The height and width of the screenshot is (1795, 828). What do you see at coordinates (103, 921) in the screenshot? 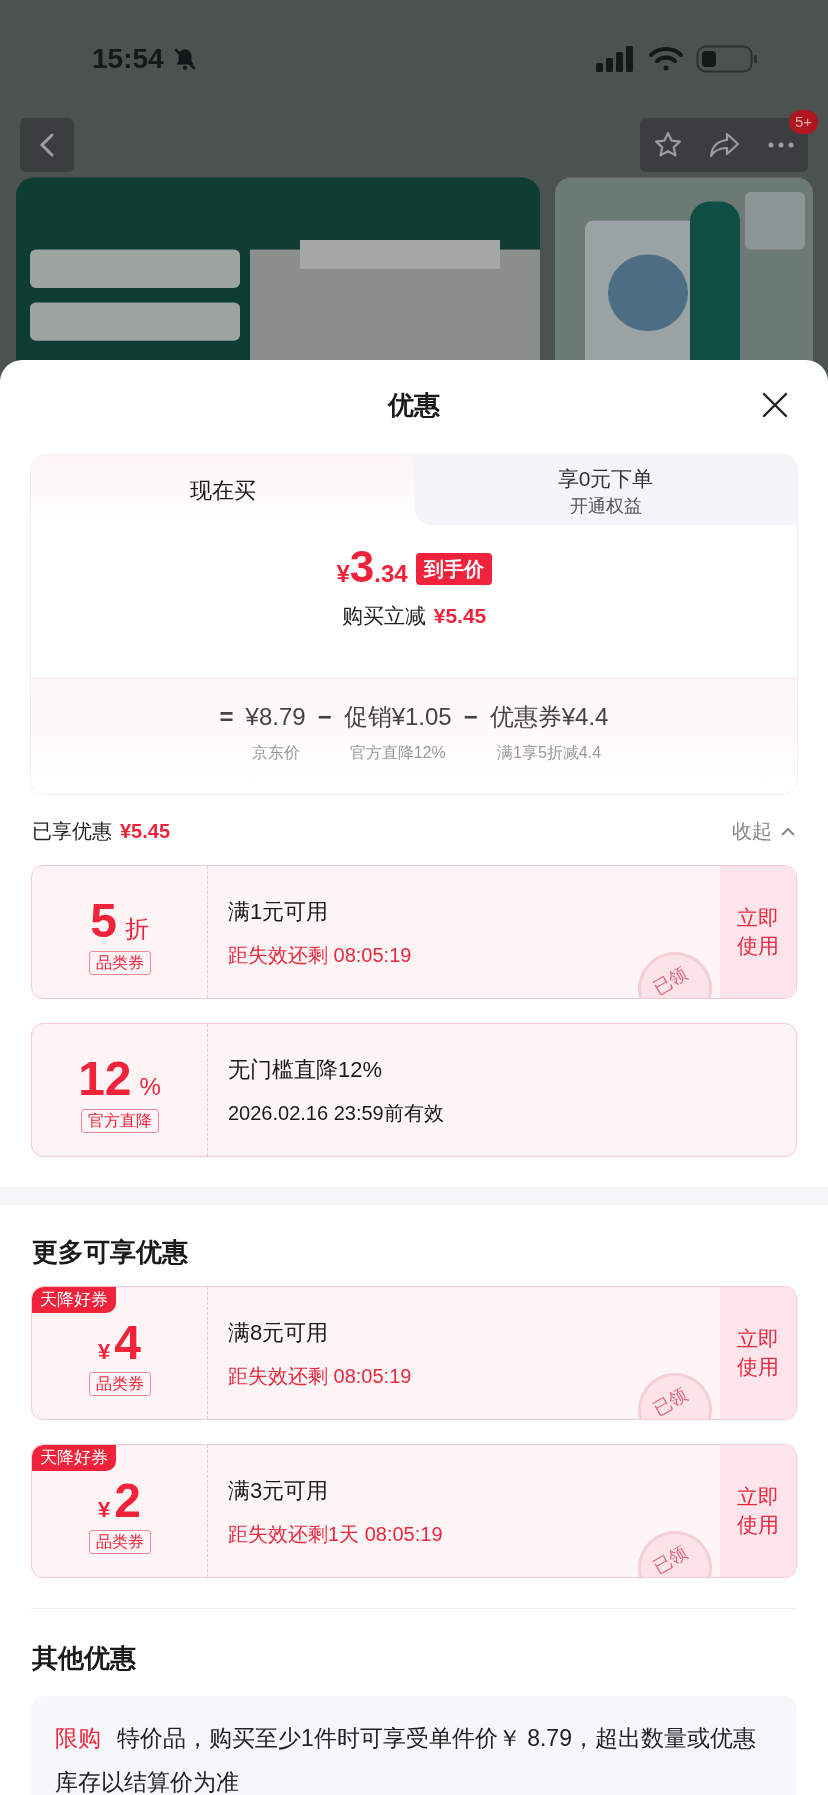
I see `coupon-value: 5` at bounding box center [103, 921].